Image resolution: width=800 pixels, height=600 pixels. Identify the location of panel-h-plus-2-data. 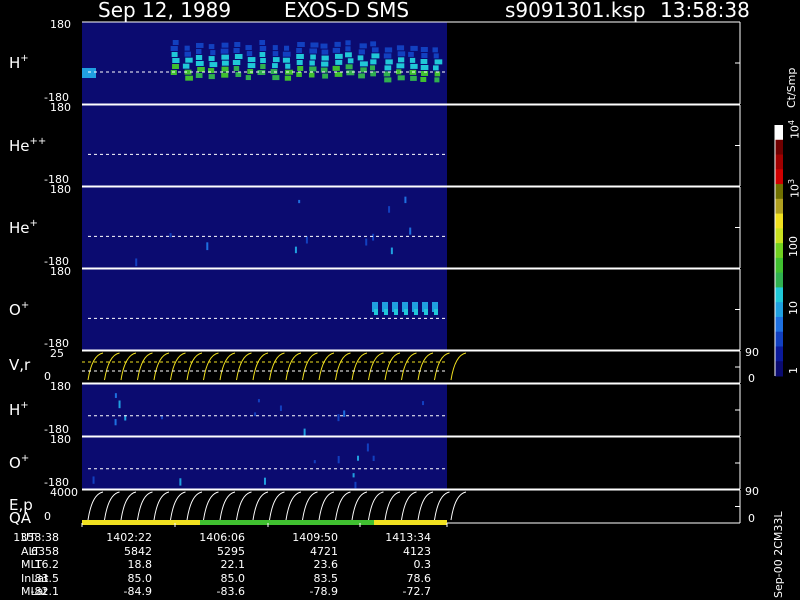
(264, 410).